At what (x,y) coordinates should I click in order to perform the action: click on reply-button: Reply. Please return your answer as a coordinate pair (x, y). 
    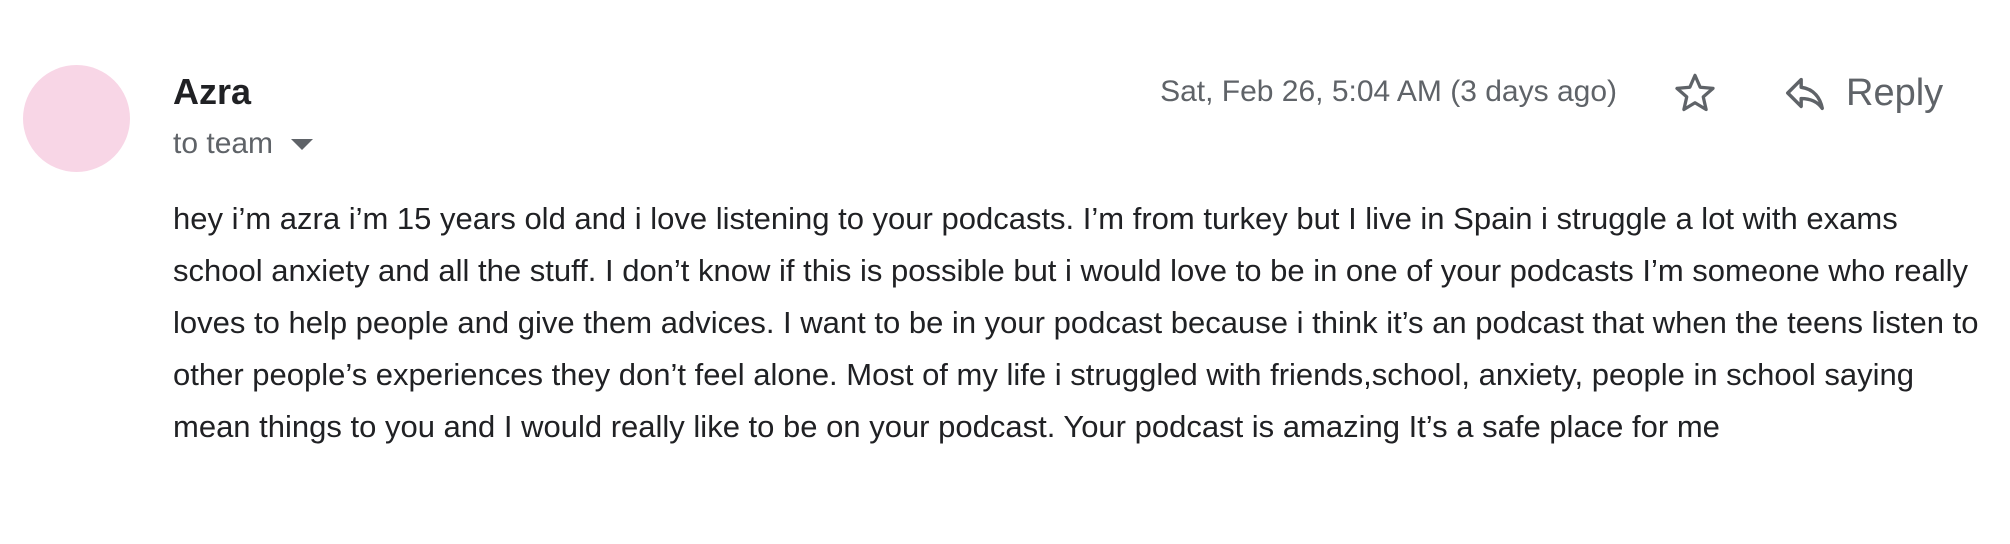
    Looking at the image, I should click on (1862, 93).